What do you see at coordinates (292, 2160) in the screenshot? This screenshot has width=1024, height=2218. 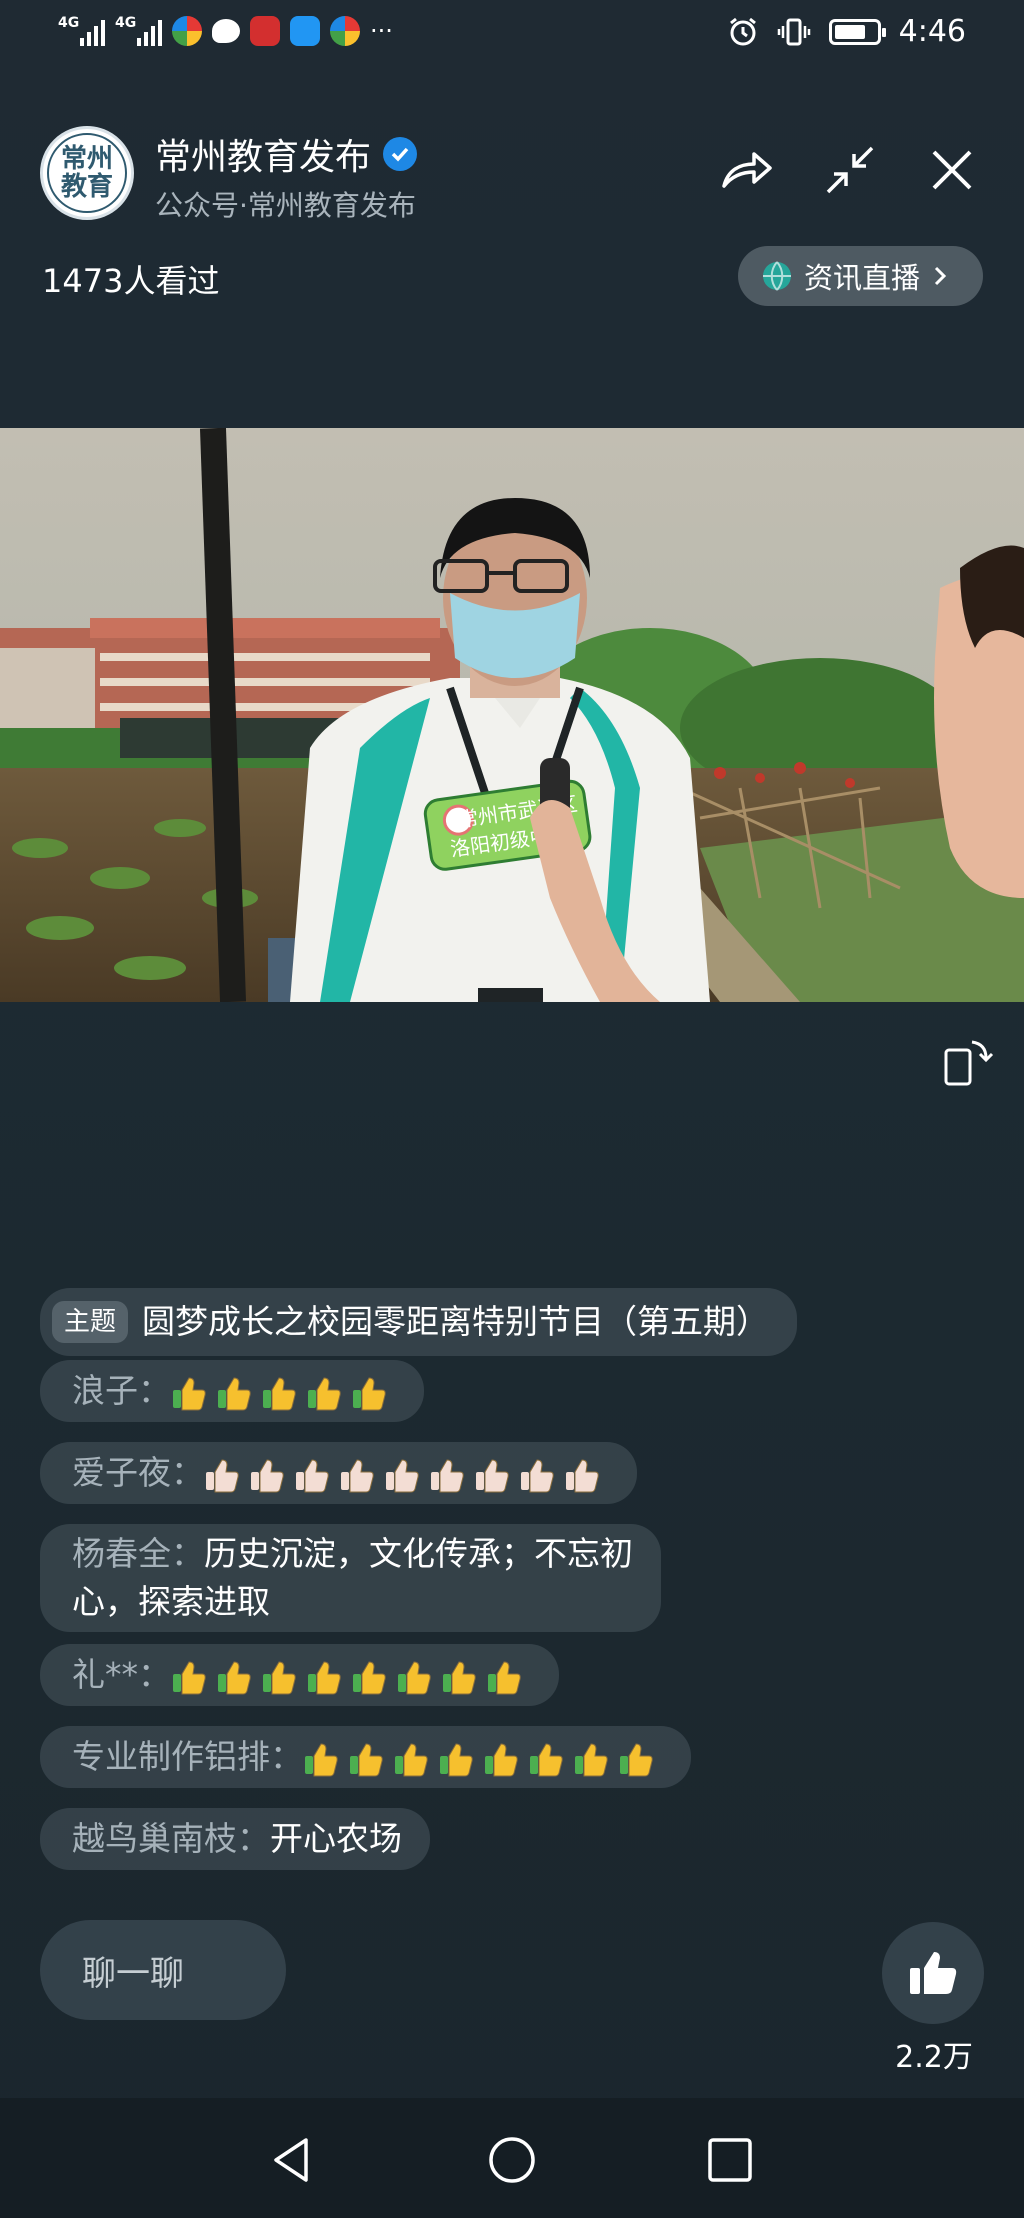 I see `back-triangle-icon` at bounding box center [292, 2160].